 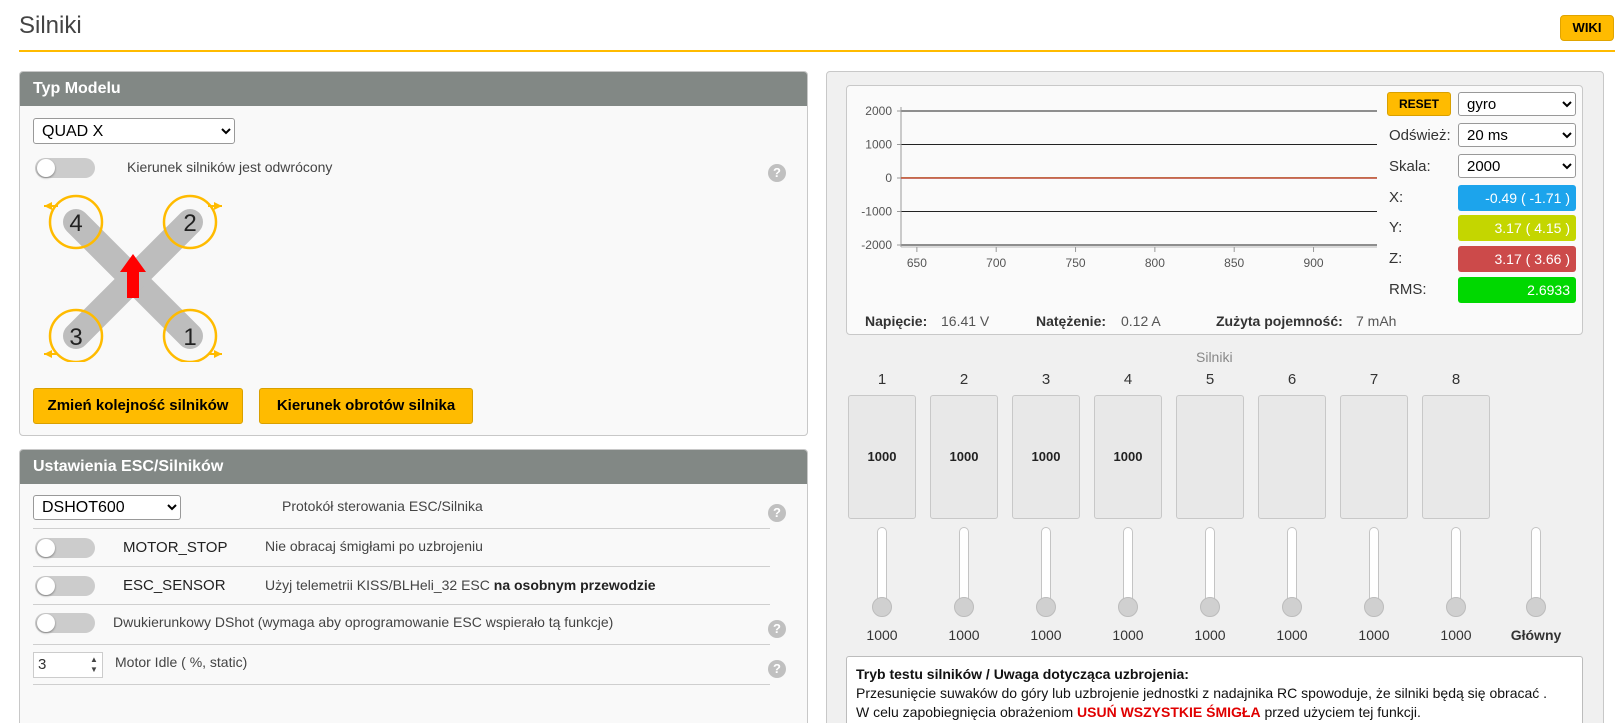 What do you see at coordinates (1396, 258) in the screenshot?
I see `z-axis-label: Z:` at bounding box center [1396, 258].